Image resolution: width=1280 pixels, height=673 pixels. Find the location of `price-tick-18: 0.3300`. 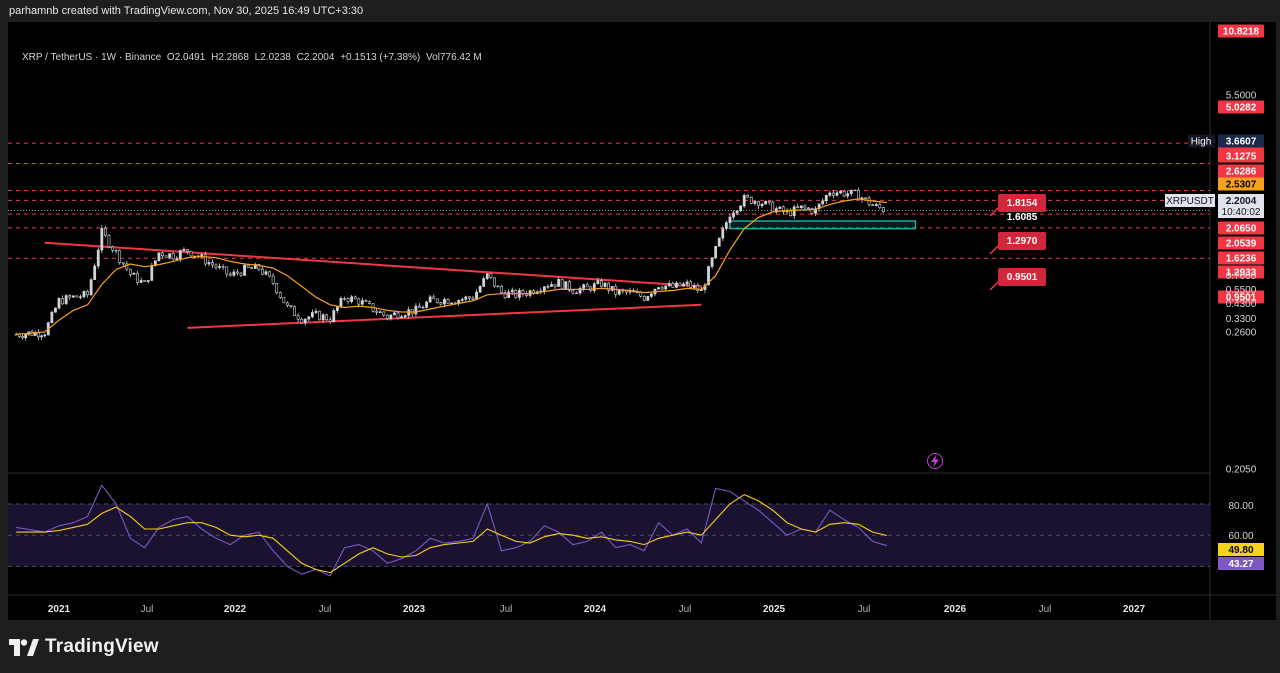

price-tick-18: 0.3300 is located at coordinates (1241, 319).